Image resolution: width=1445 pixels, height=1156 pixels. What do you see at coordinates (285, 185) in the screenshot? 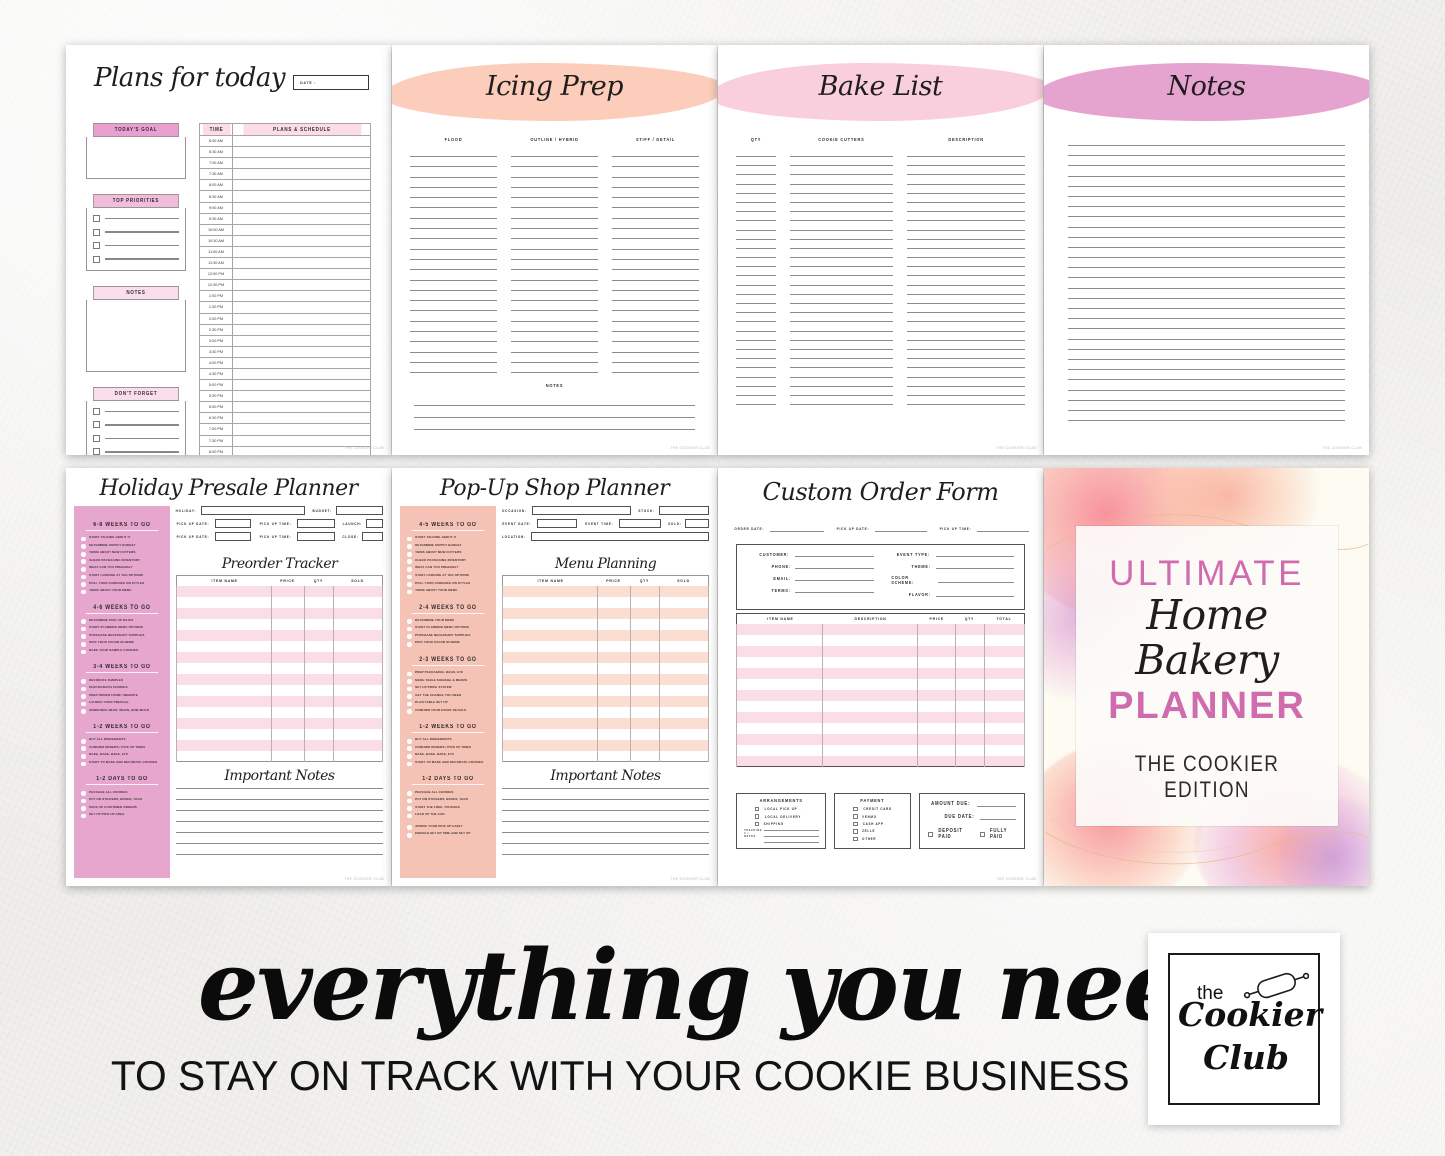
I see `schedule-row: 8:00 AM` at bounding box center [285, 185].